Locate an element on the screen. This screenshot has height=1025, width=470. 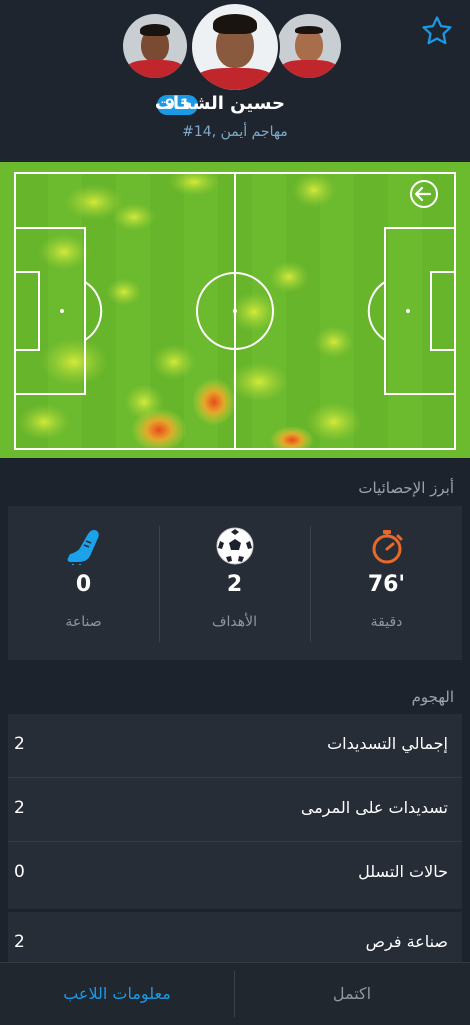
teammate-avatar-right is located at coordinates (309, 46).